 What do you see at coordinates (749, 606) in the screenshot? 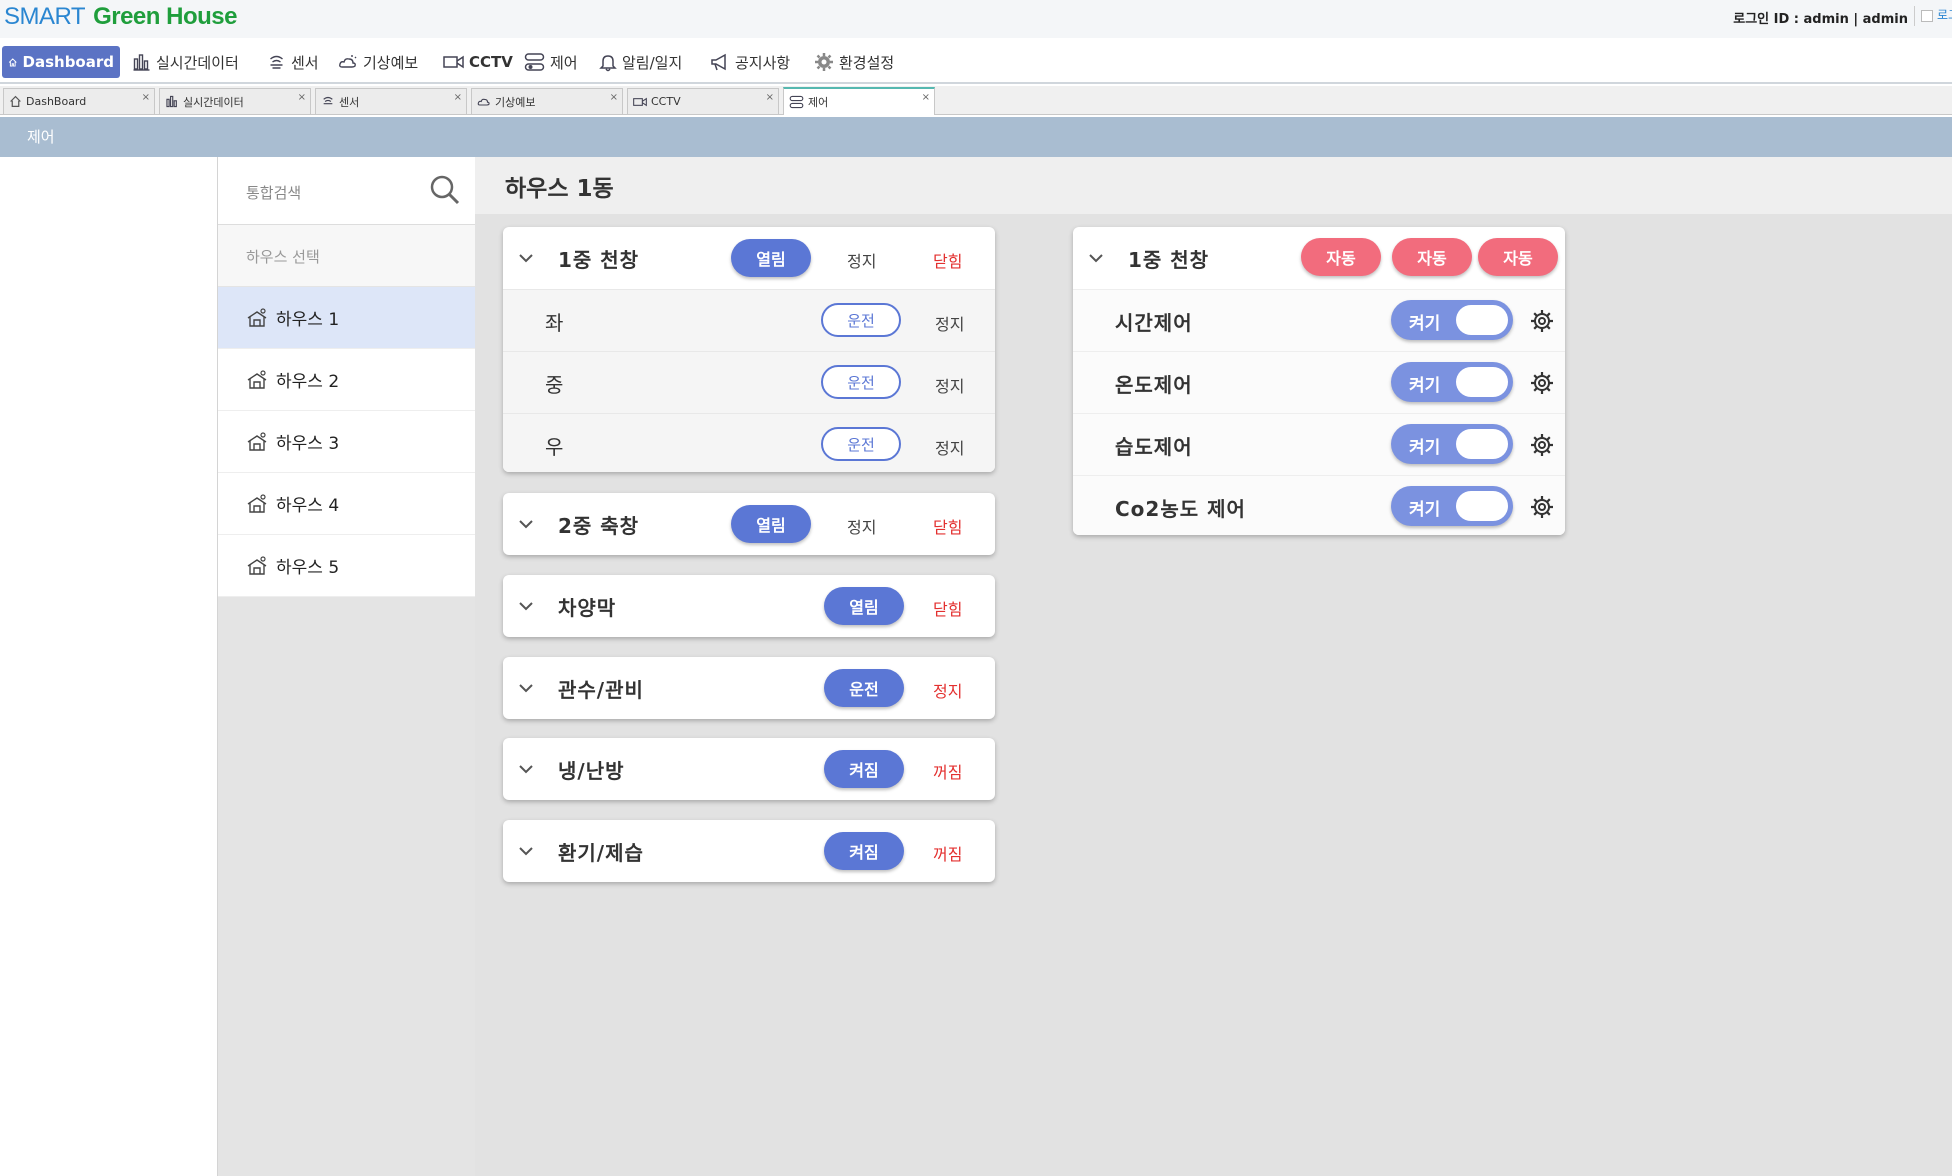
I see `card-header: 차양막 열림 닫힘` at bounding box center [749, 606].